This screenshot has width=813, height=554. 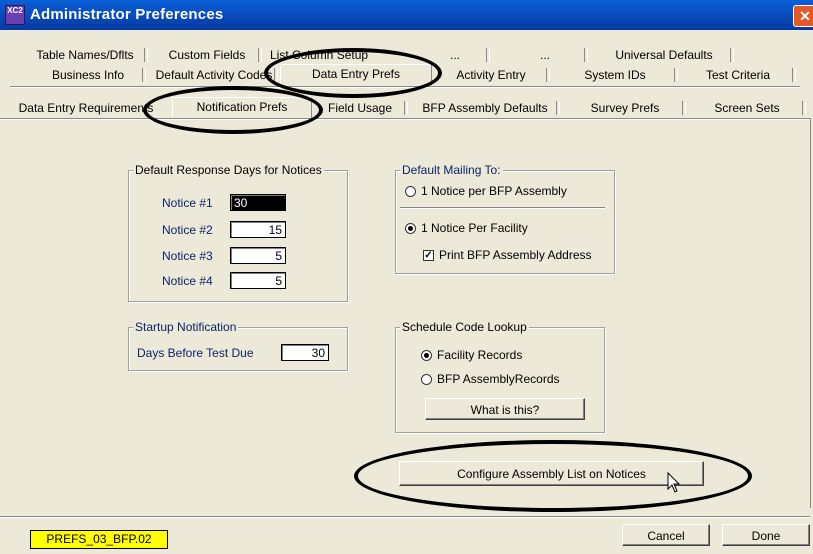 What do you see at coordinates (410, 228) in the screenshot?
I see `mailing-per-facility-radio` at bounding box center [410, 228].